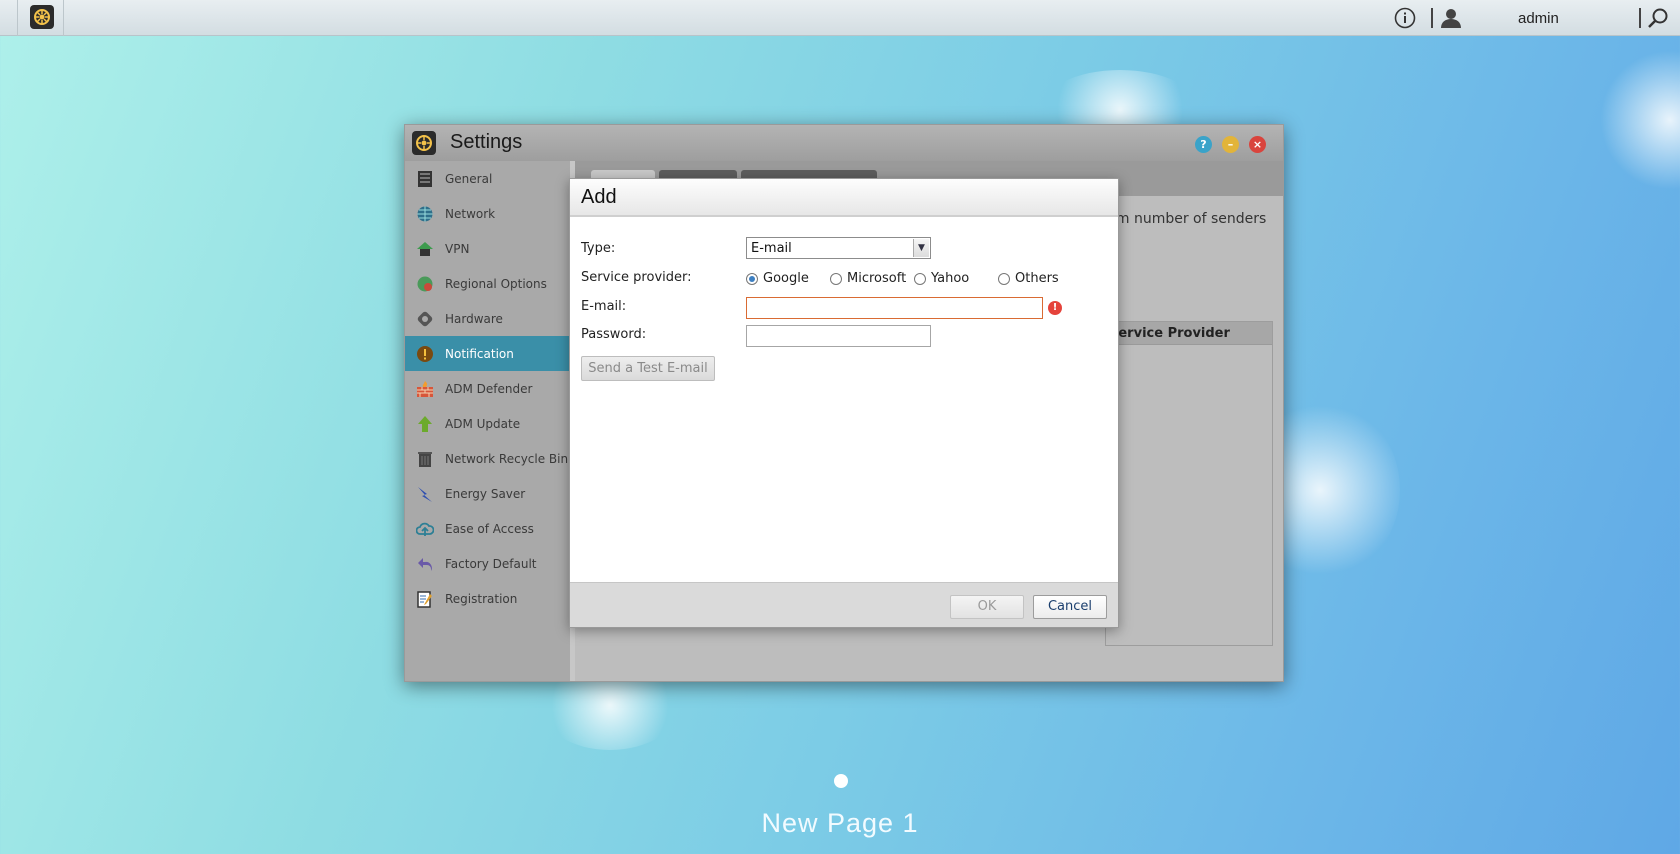  I want to click on dialog-title: Add, so click(599, 197).